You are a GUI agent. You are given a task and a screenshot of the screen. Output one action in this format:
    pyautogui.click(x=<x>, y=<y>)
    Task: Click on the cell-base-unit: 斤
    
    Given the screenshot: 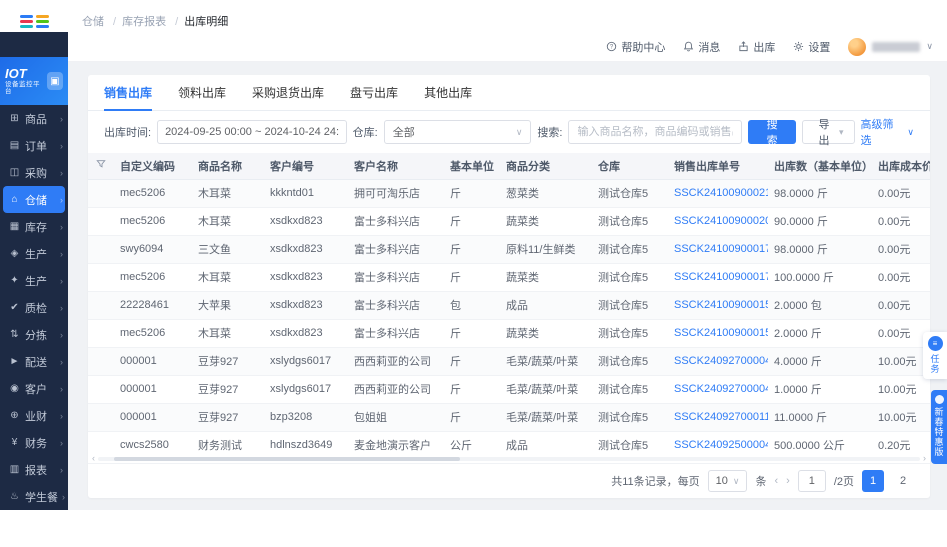 What is the action you would take?
    pyautogui.click(x=472, y=221)
    